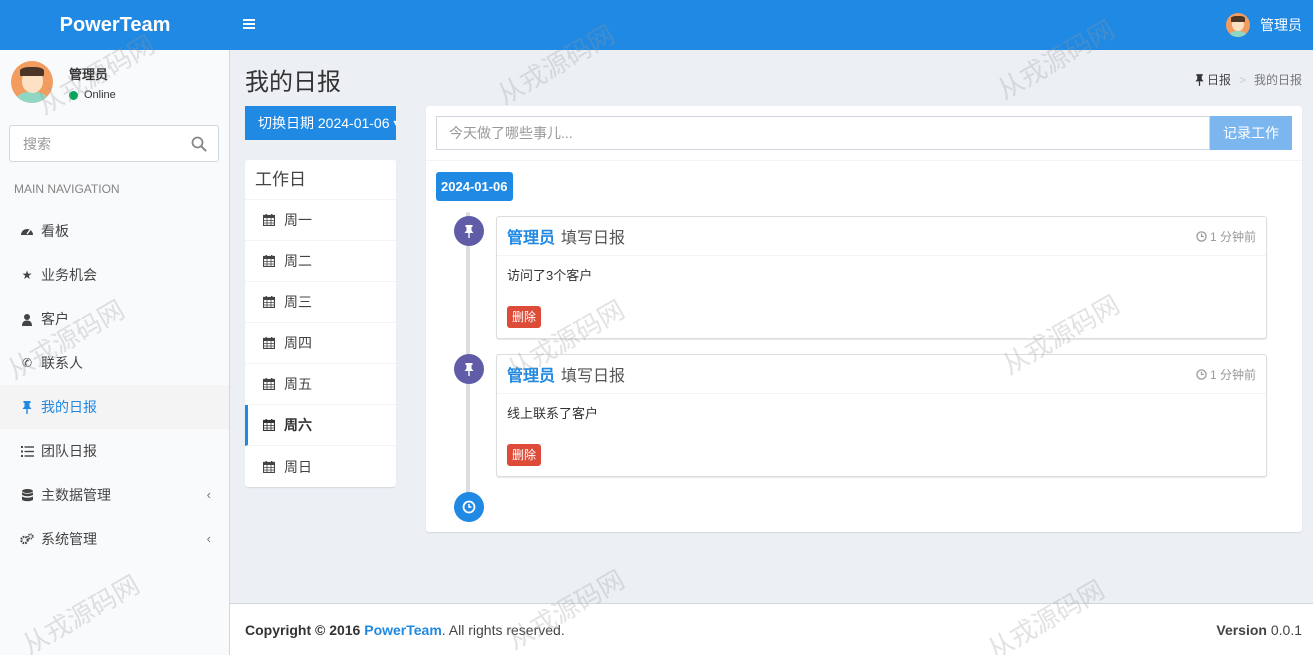 The height and width of the screenshot is (655, 1313). What do you see at coordinates (320, 220) in the screenshot?
I see `workday-item: 周一` at bounding box center [320, 220].